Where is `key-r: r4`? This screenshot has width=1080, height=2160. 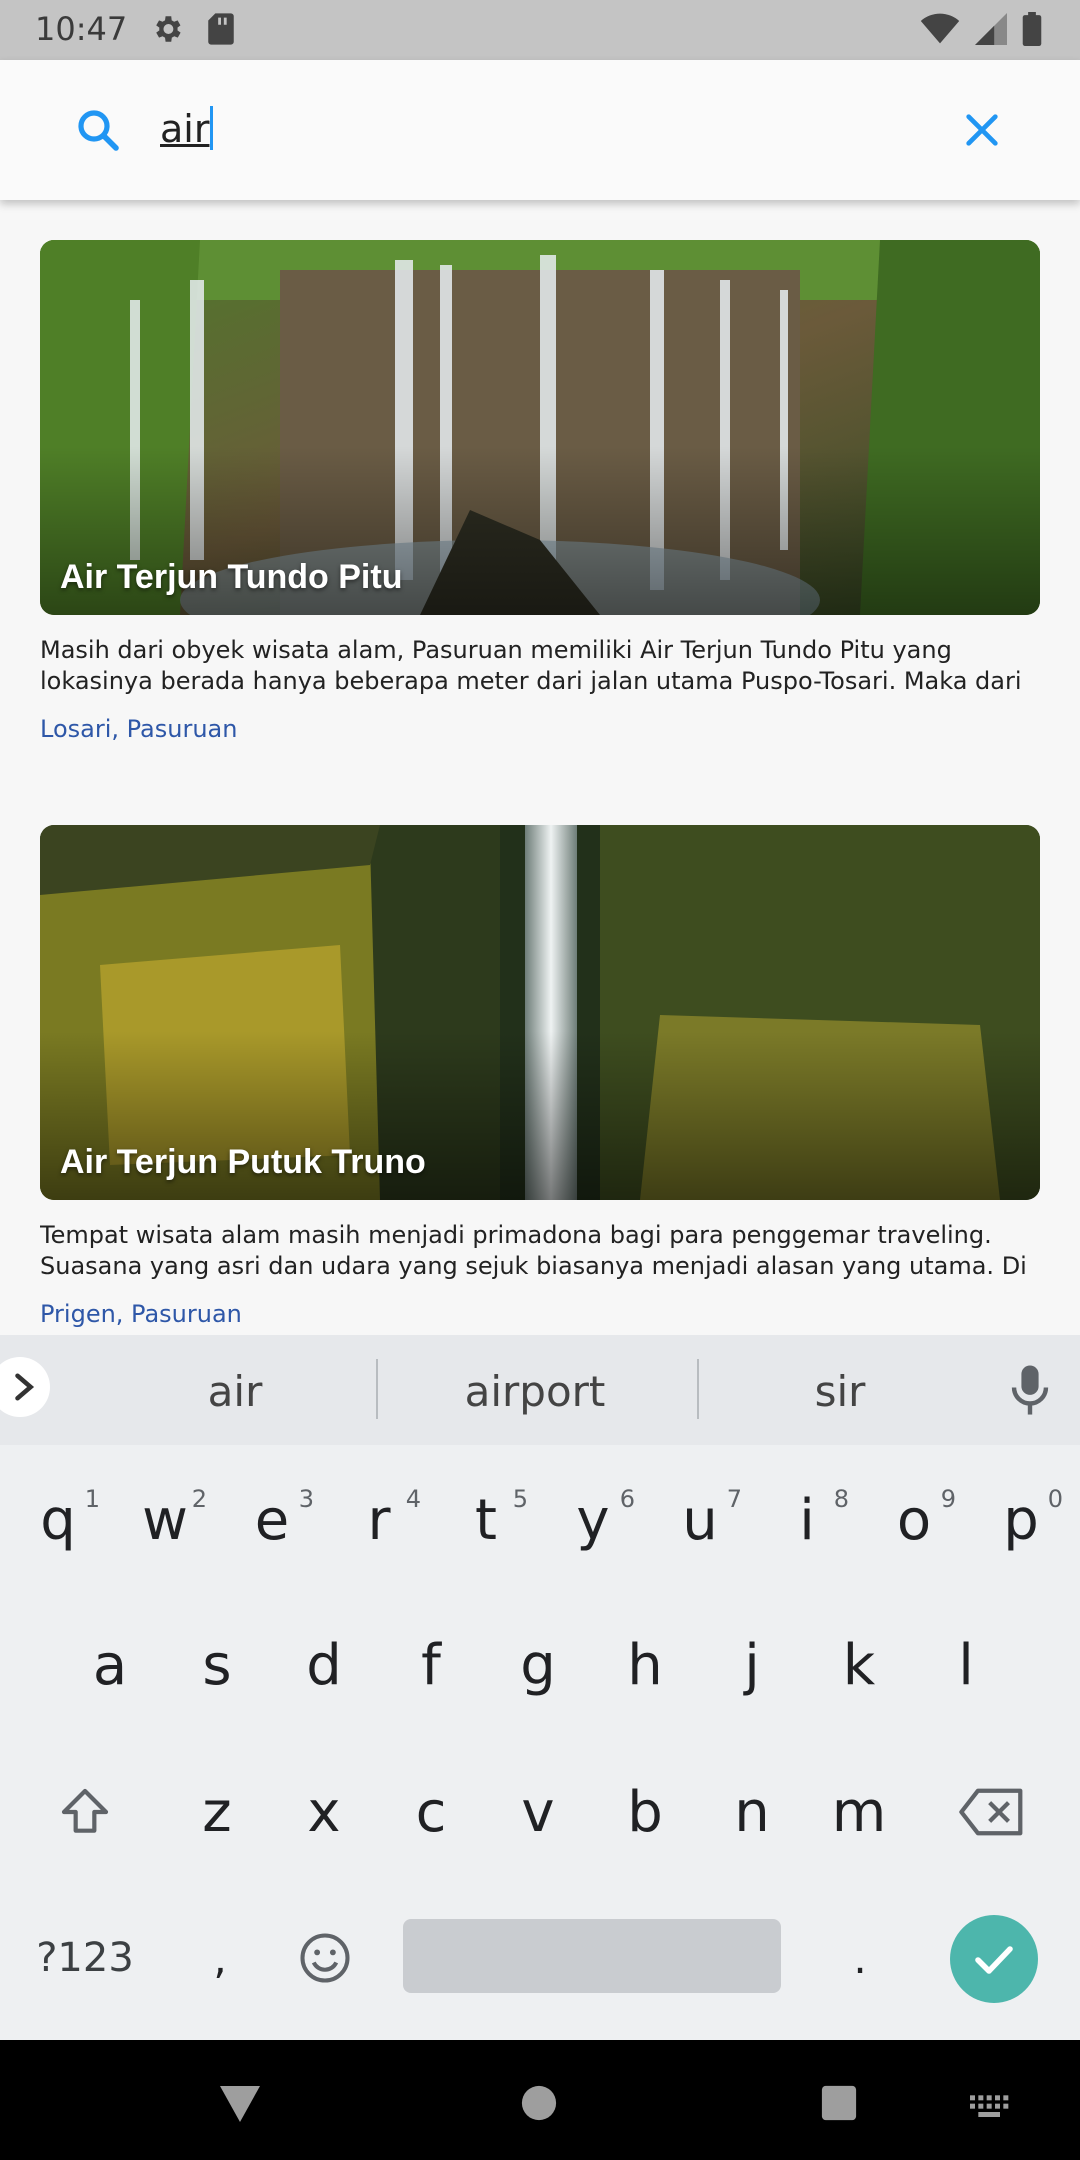
key-r: r4 is located at coordinates (379, 1520).